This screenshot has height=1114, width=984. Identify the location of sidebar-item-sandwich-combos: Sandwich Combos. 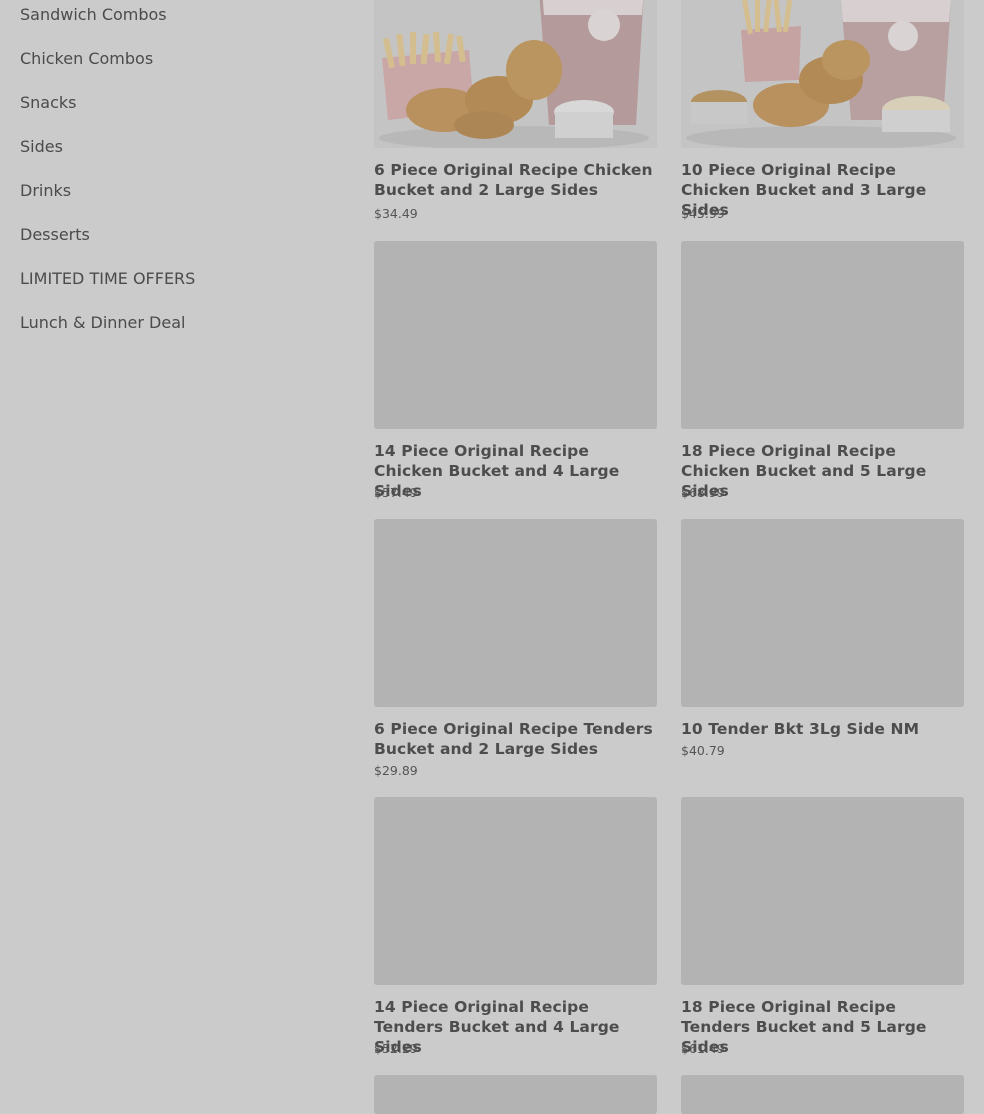
(93, 15).